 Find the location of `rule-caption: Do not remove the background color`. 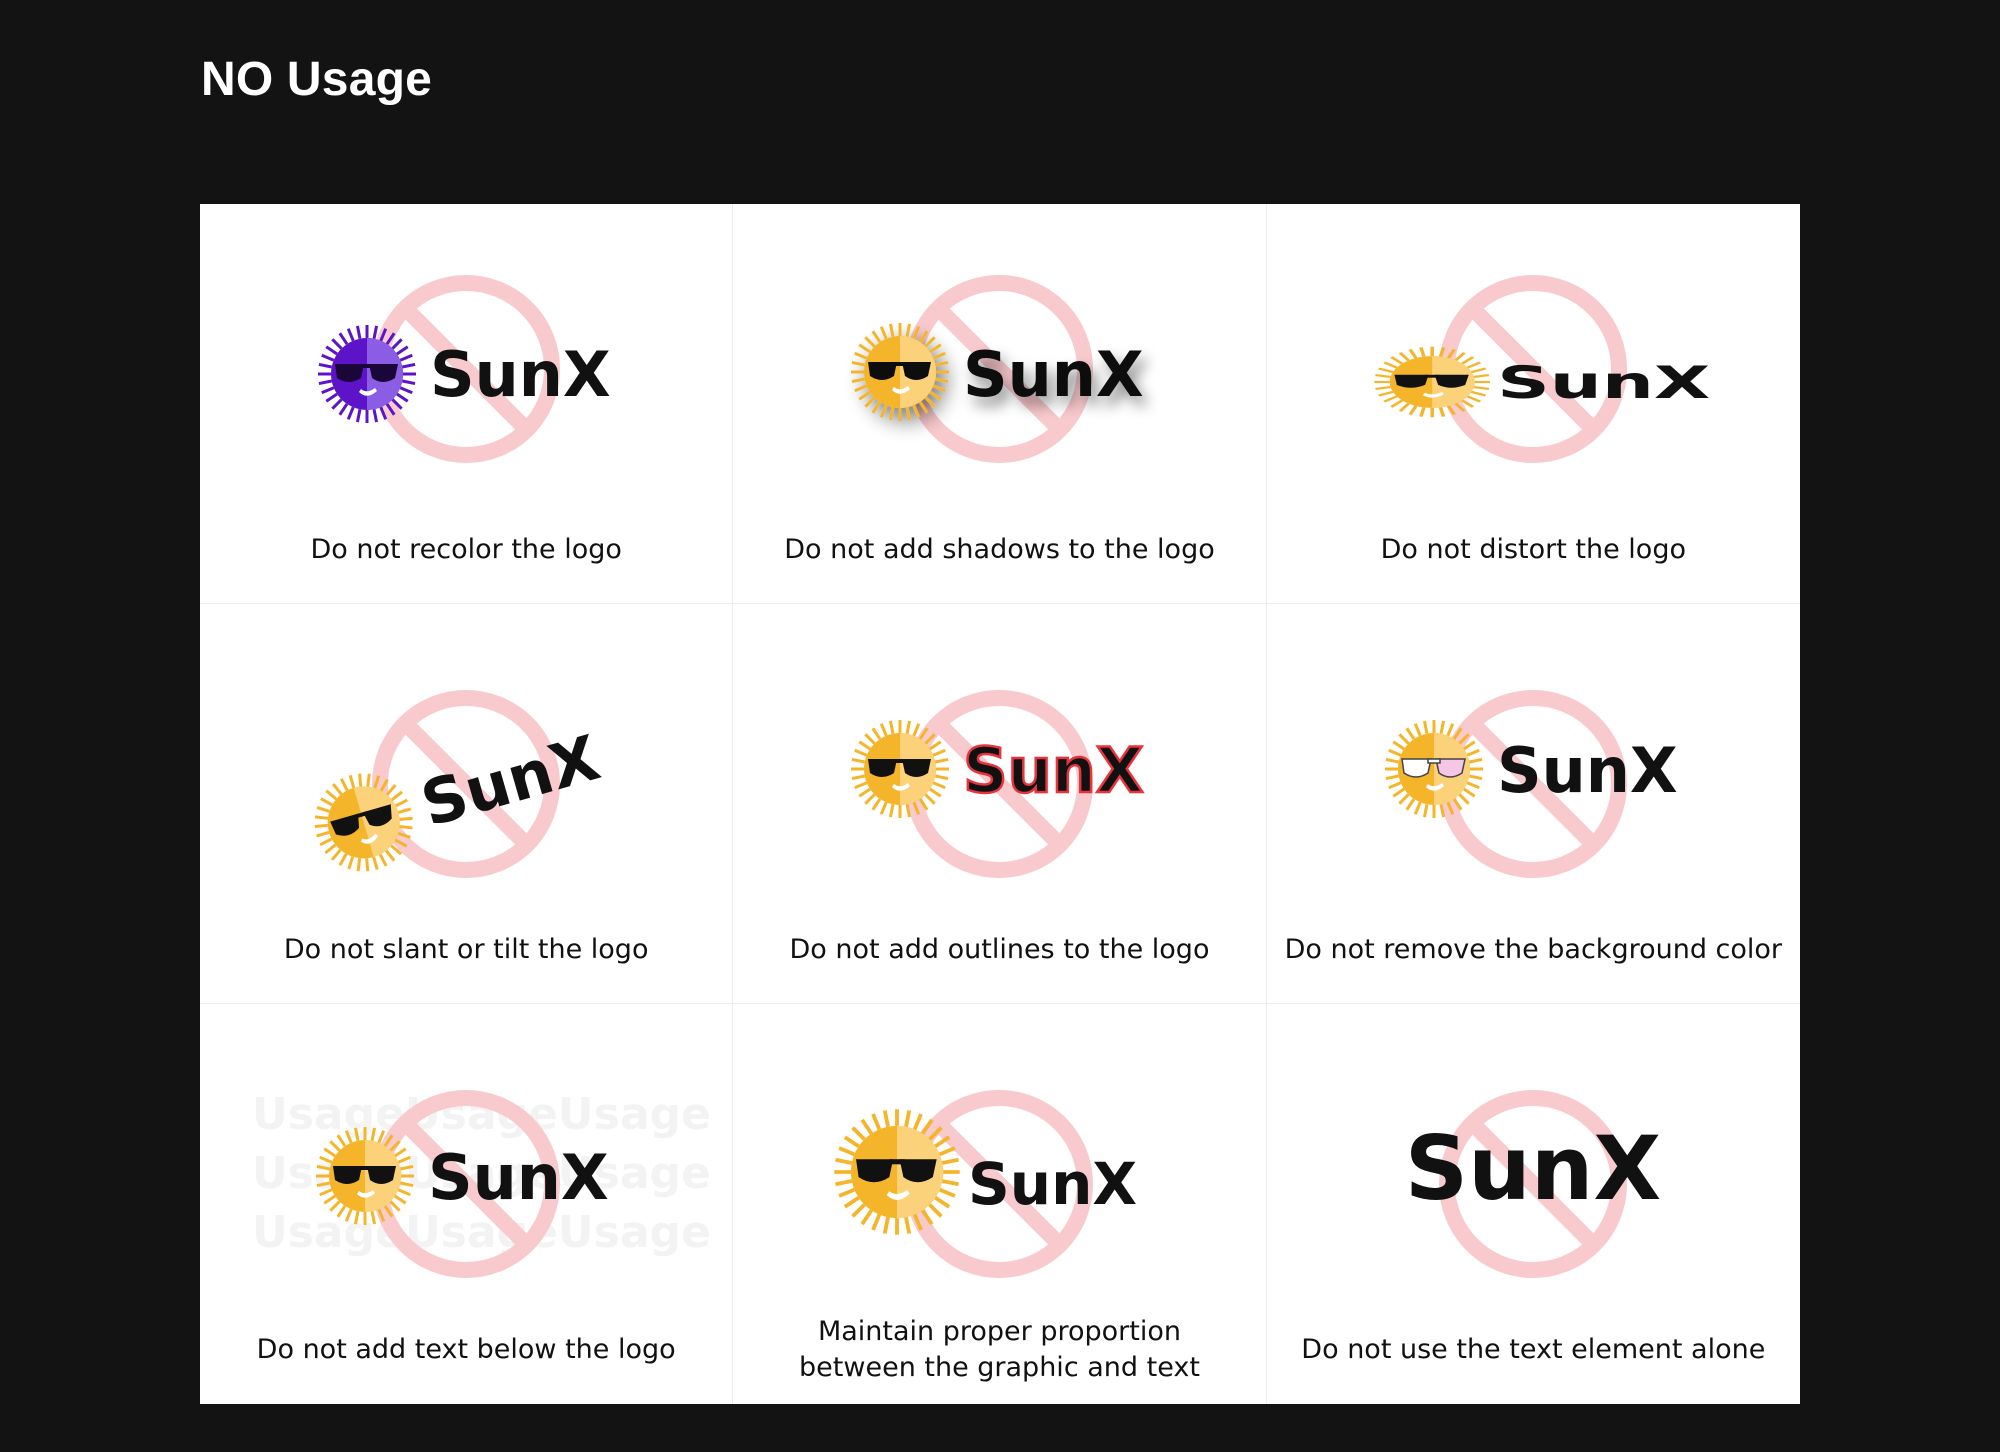

rule-caption: Do not remove the background color is located at coordinates (1533, 949).